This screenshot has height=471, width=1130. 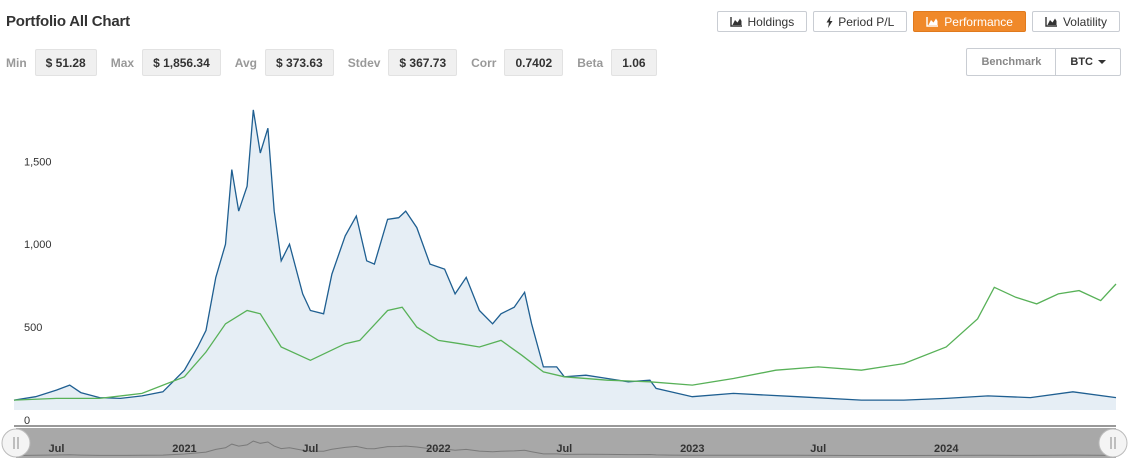 I want to click on x-tick-label: 2023, so click(x=692, y=449).